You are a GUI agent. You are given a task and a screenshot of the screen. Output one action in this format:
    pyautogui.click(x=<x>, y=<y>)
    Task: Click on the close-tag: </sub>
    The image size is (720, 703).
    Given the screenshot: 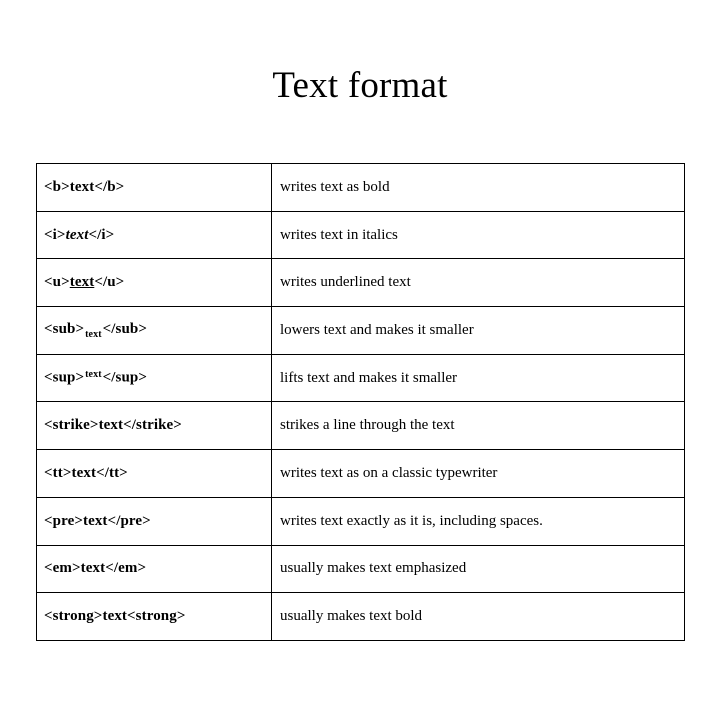 What is the action you would take?
    pyautogui.click(x=125, y=329)
    